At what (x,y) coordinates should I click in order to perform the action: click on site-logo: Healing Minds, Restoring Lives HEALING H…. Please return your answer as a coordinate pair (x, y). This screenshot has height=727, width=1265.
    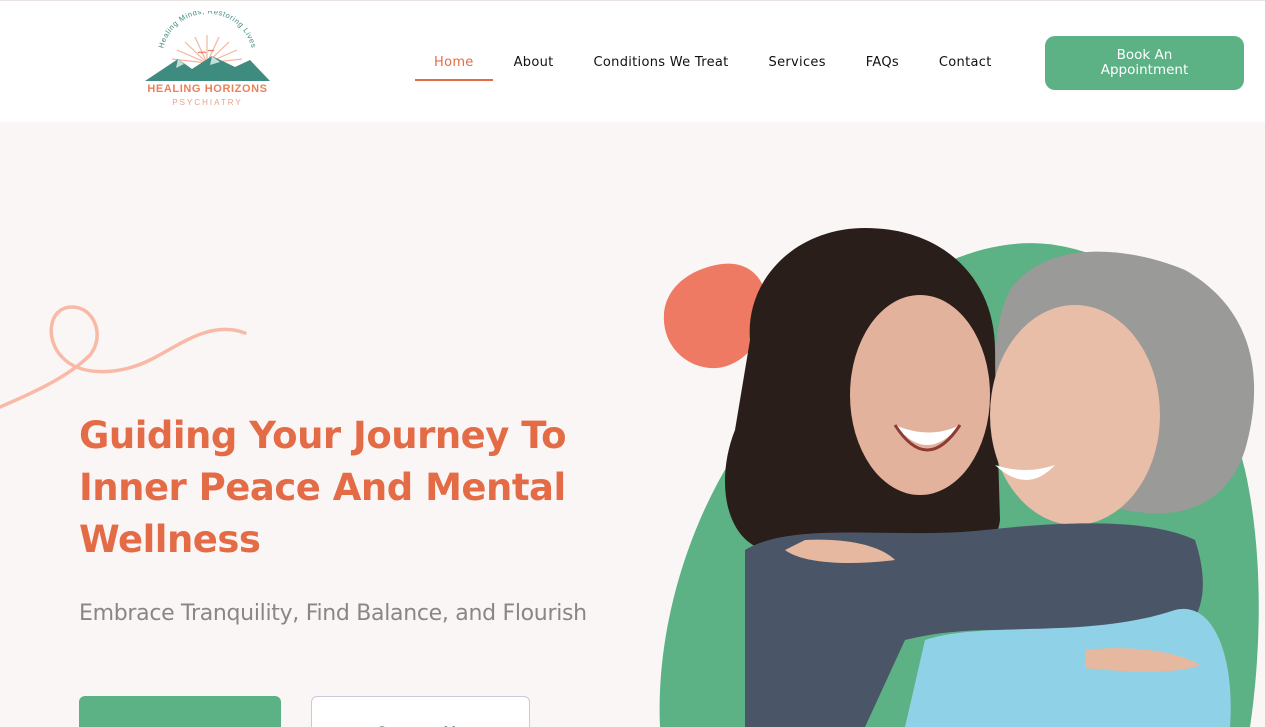
    Looking at the image, I should click on (207, 62).